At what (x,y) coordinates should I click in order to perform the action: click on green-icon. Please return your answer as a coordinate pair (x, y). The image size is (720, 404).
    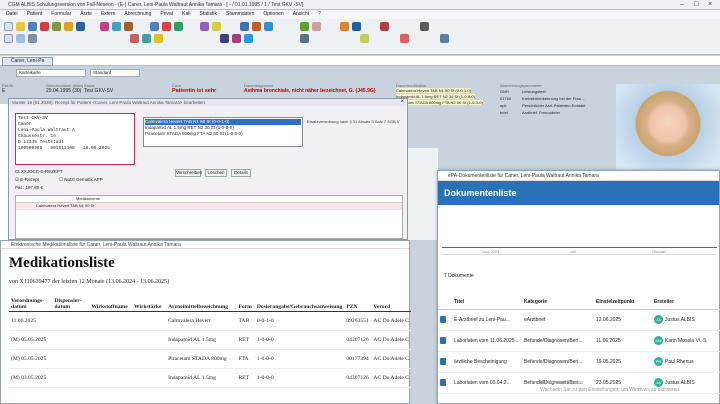
    Looking at the image, I should click on (364, 38).